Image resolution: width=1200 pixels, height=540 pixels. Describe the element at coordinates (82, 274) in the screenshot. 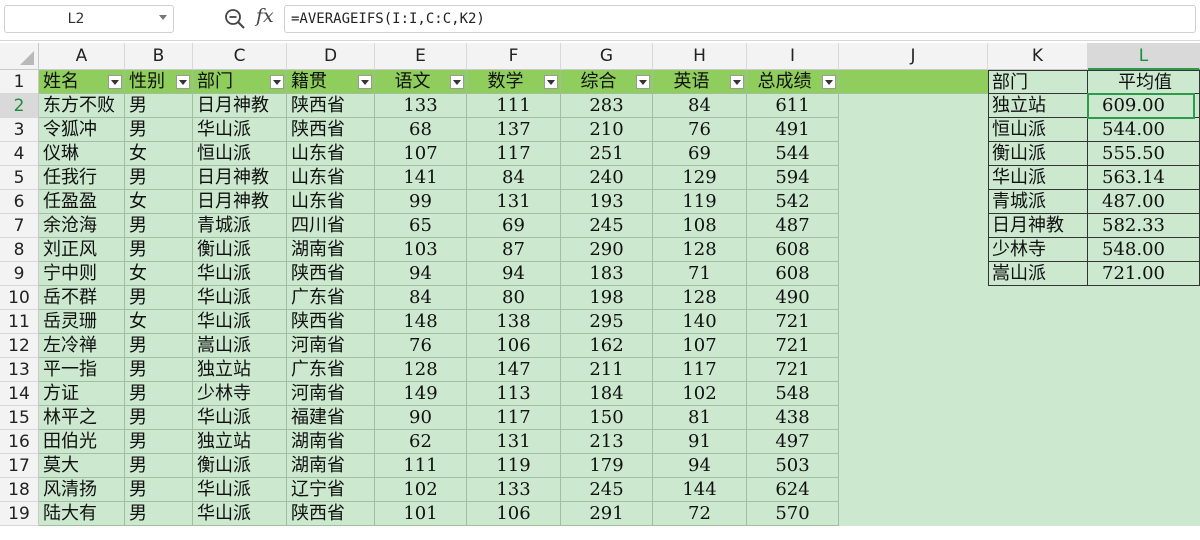

I see `table-cell: 宁中则` at that location.